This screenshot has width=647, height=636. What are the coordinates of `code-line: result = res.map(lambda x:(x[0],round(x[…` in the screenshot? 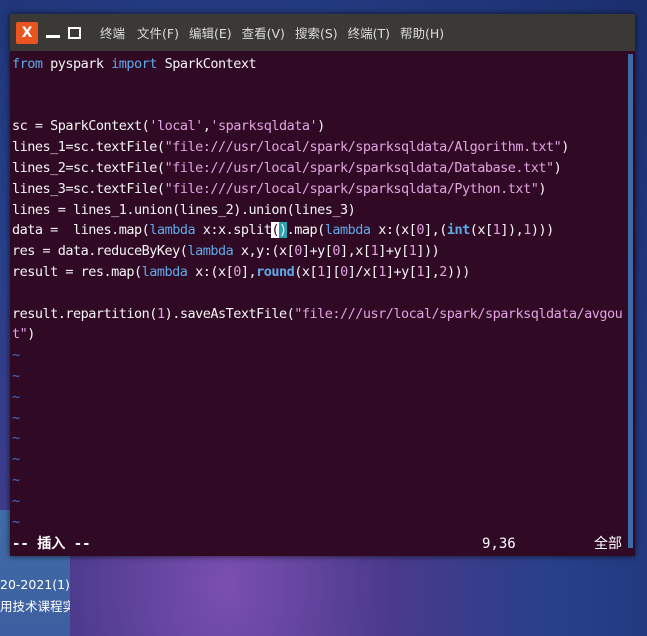 It's located at (319, 272).